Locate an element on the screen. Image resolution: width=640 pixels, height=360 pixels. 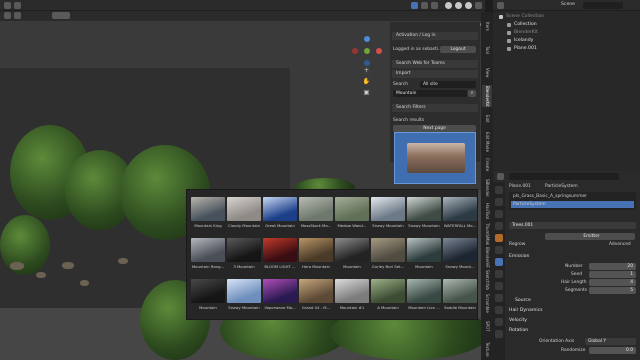
orientation-axis-dropdown: Global Y is located at coordinates (610, 341).